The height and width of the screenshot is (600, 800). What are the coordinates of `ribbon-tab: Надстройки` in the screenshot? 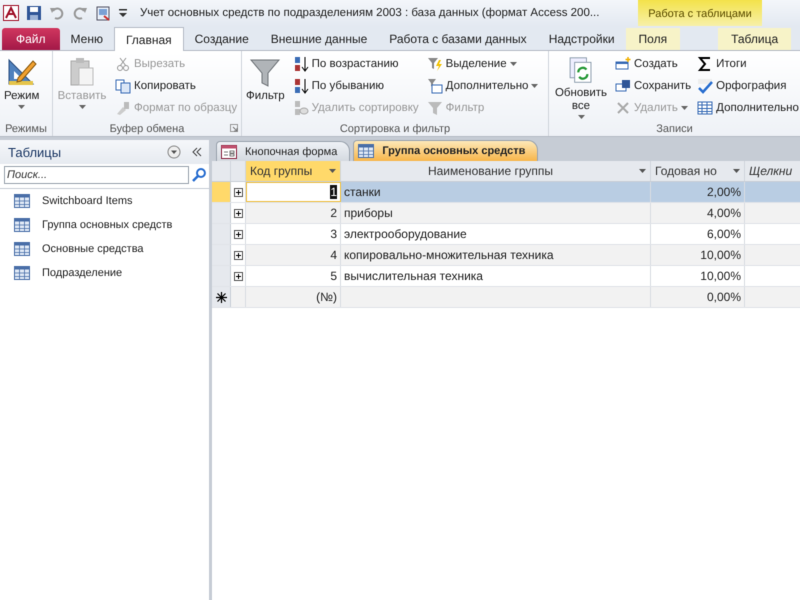 It's located at (582, 39).